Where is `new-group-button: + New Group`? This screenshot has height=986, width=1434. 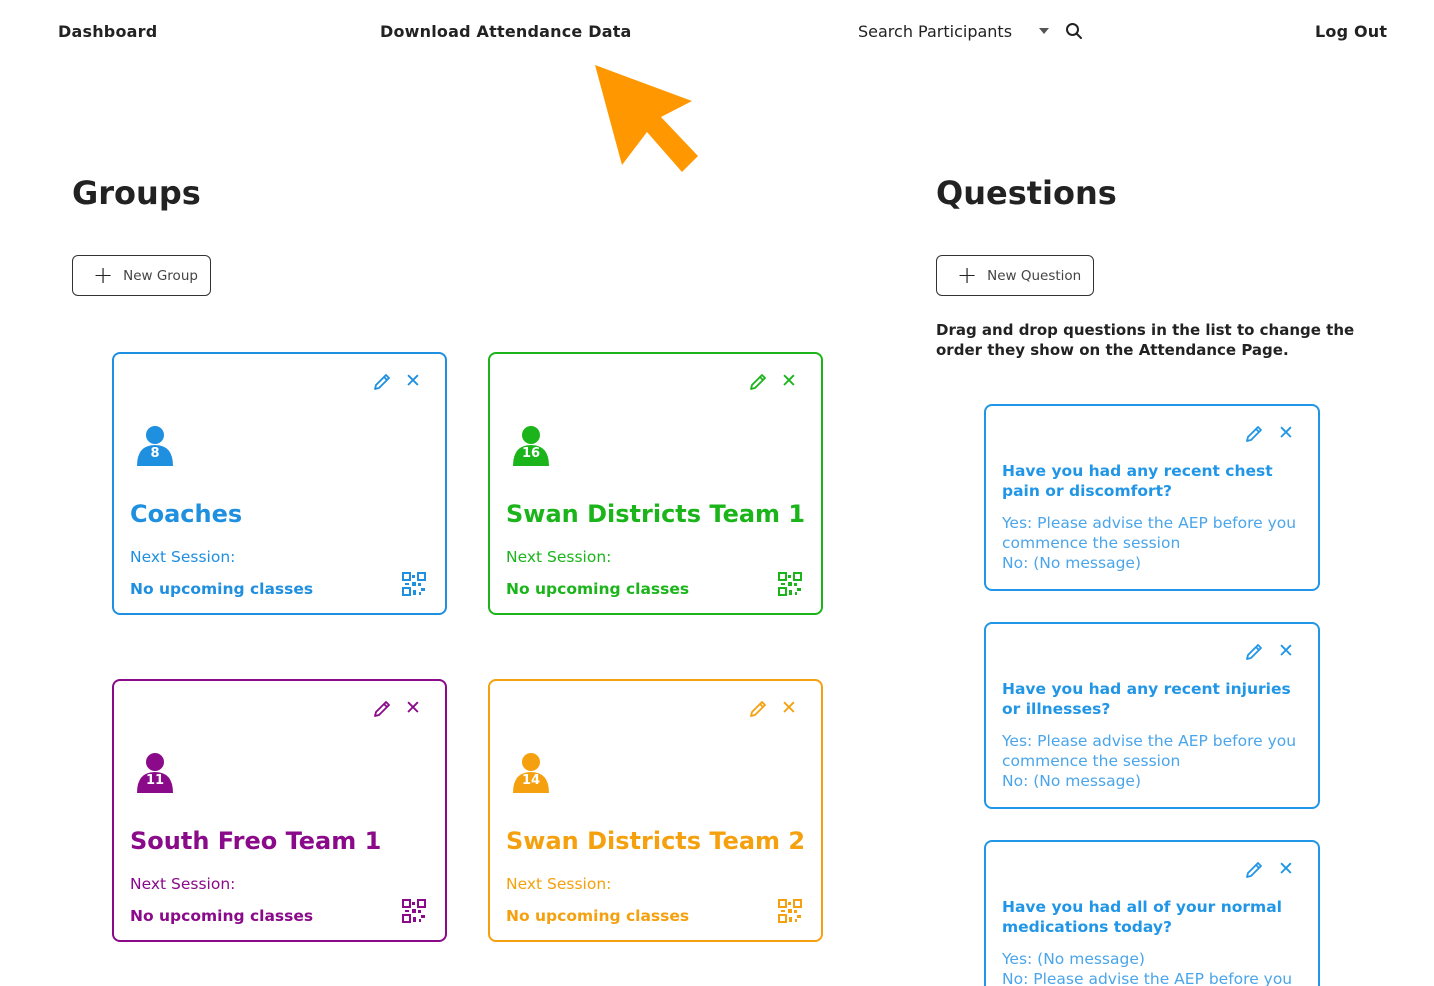
new-group-button: + New Group is located at coordinates (141, 275).